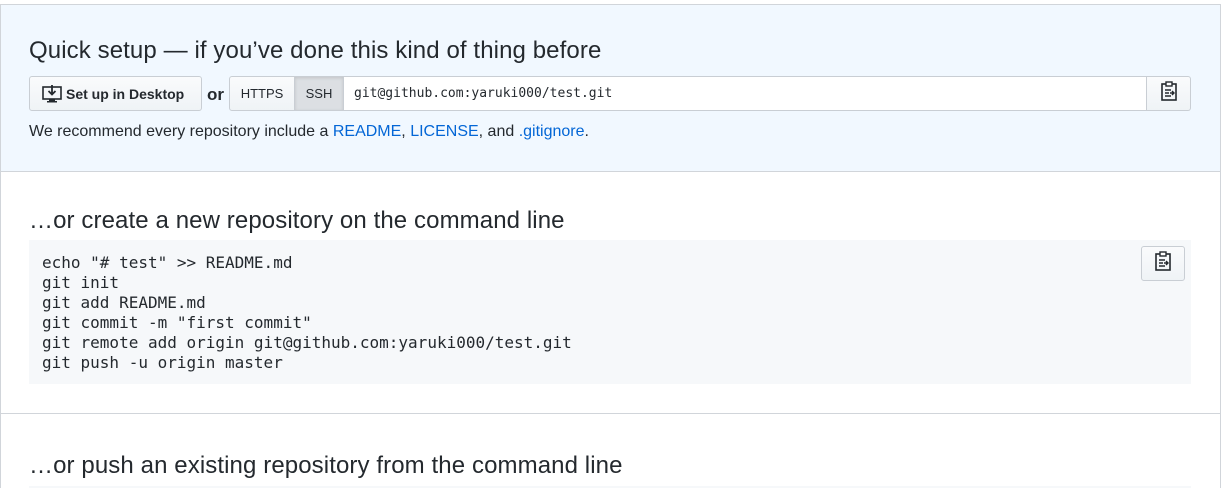  What do you see at coordinates (181, 131) in the screenshot?
I see `recommend-prefix: We recommend every repository include a` at bounding box center [181, 131].